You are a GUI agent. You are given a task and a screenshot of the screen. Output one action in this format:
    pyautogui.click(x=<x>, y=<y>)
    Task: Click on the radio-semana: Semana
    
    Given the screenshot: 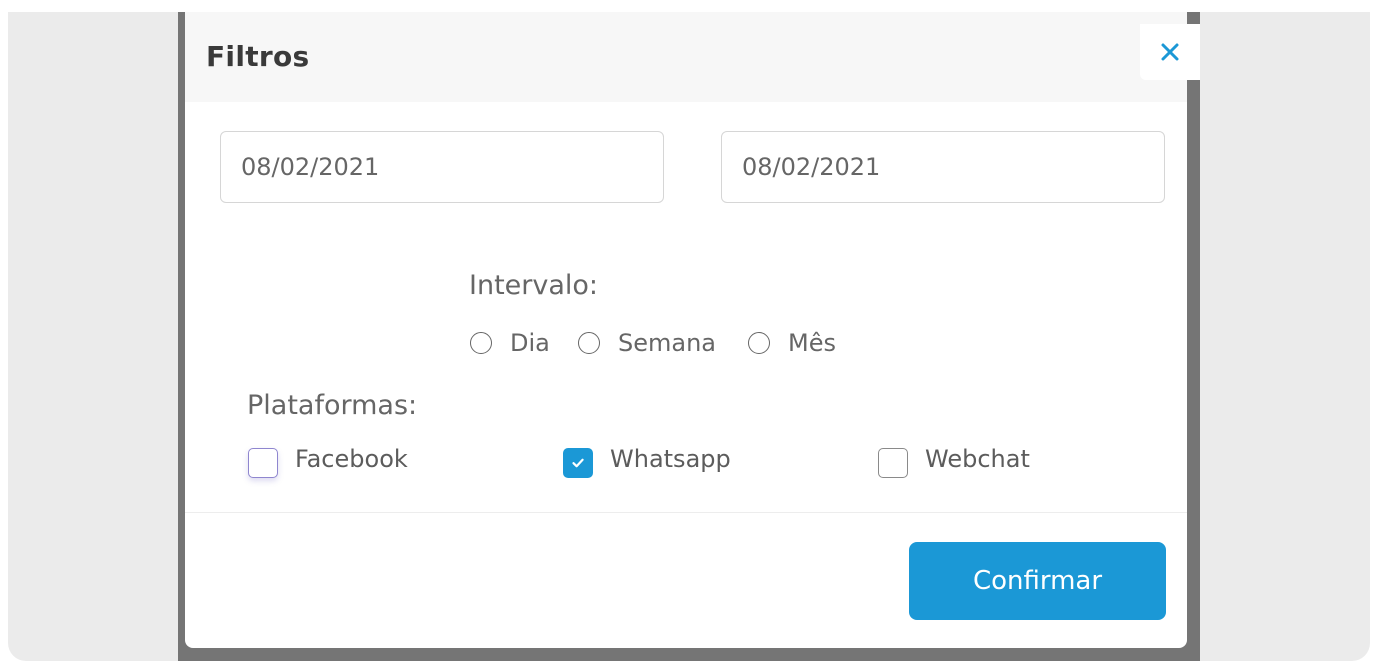 What is the action you would take?
    pyautogui.click(x=647, y=343)
    